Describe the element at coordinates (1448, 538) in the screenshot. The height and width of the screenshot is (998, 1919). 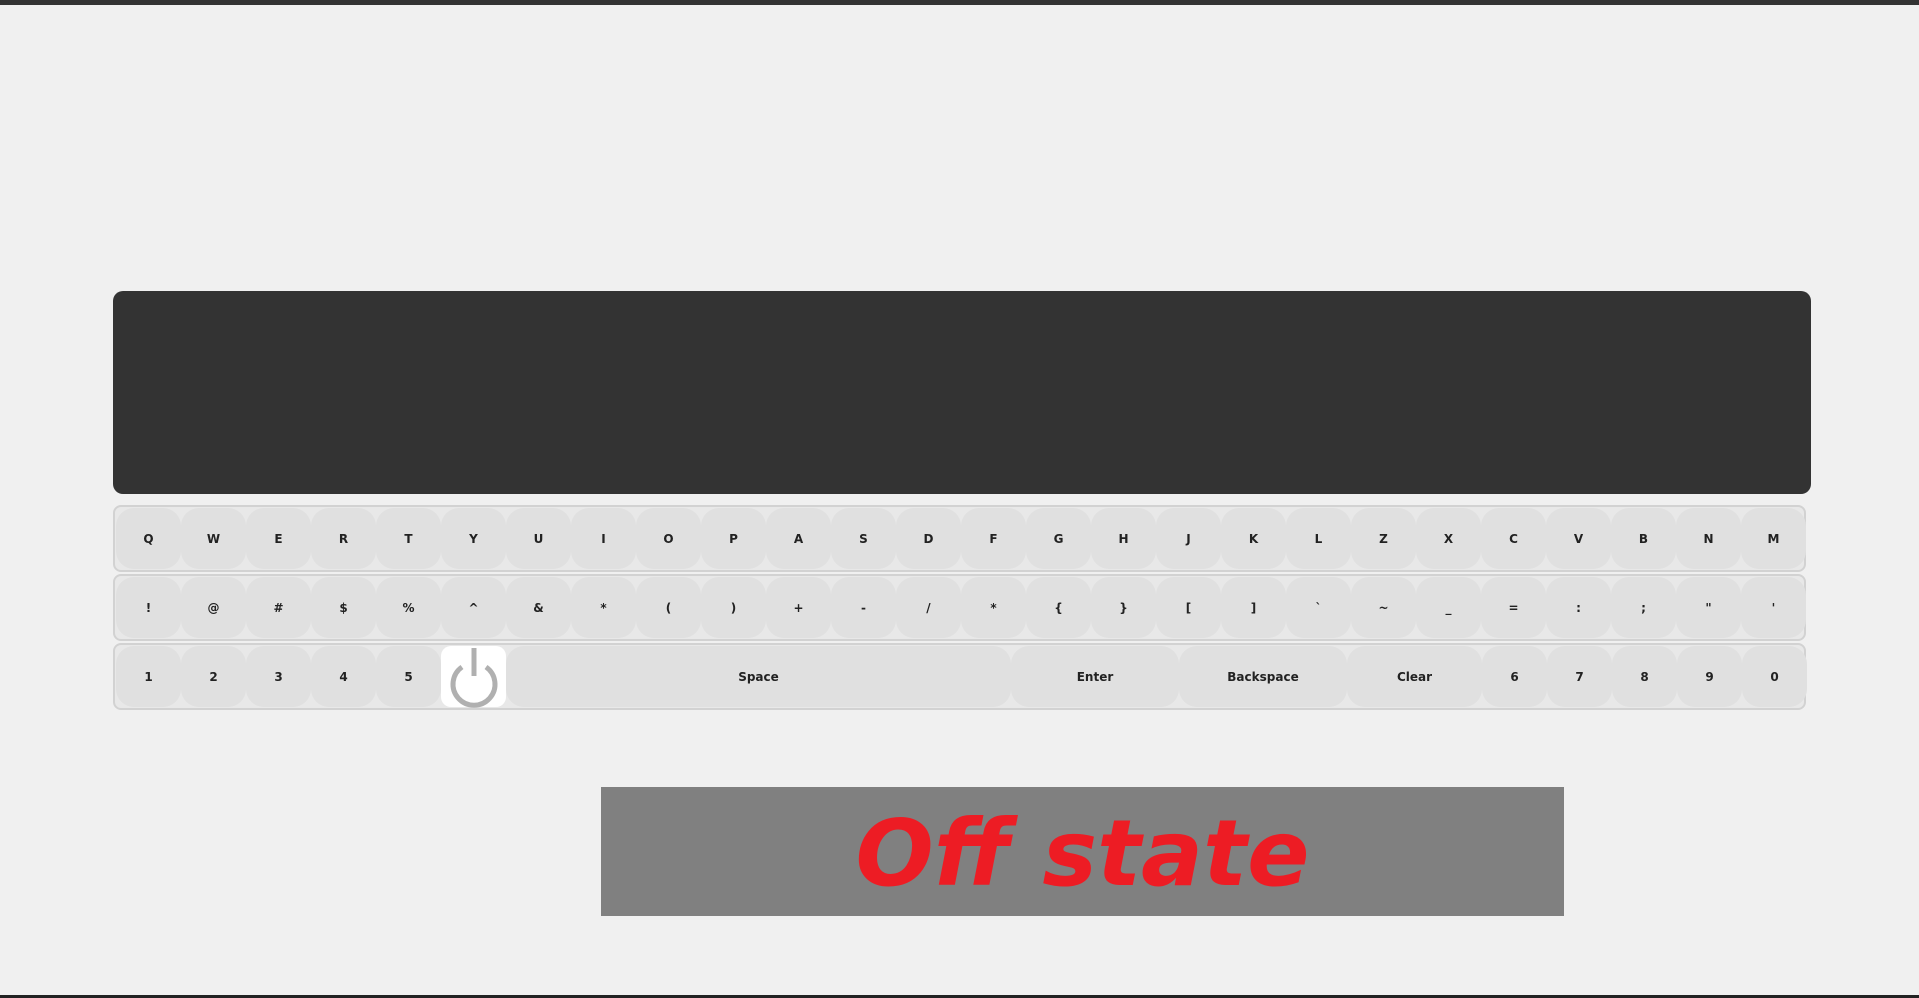
I see `letter-key: X` at that location.